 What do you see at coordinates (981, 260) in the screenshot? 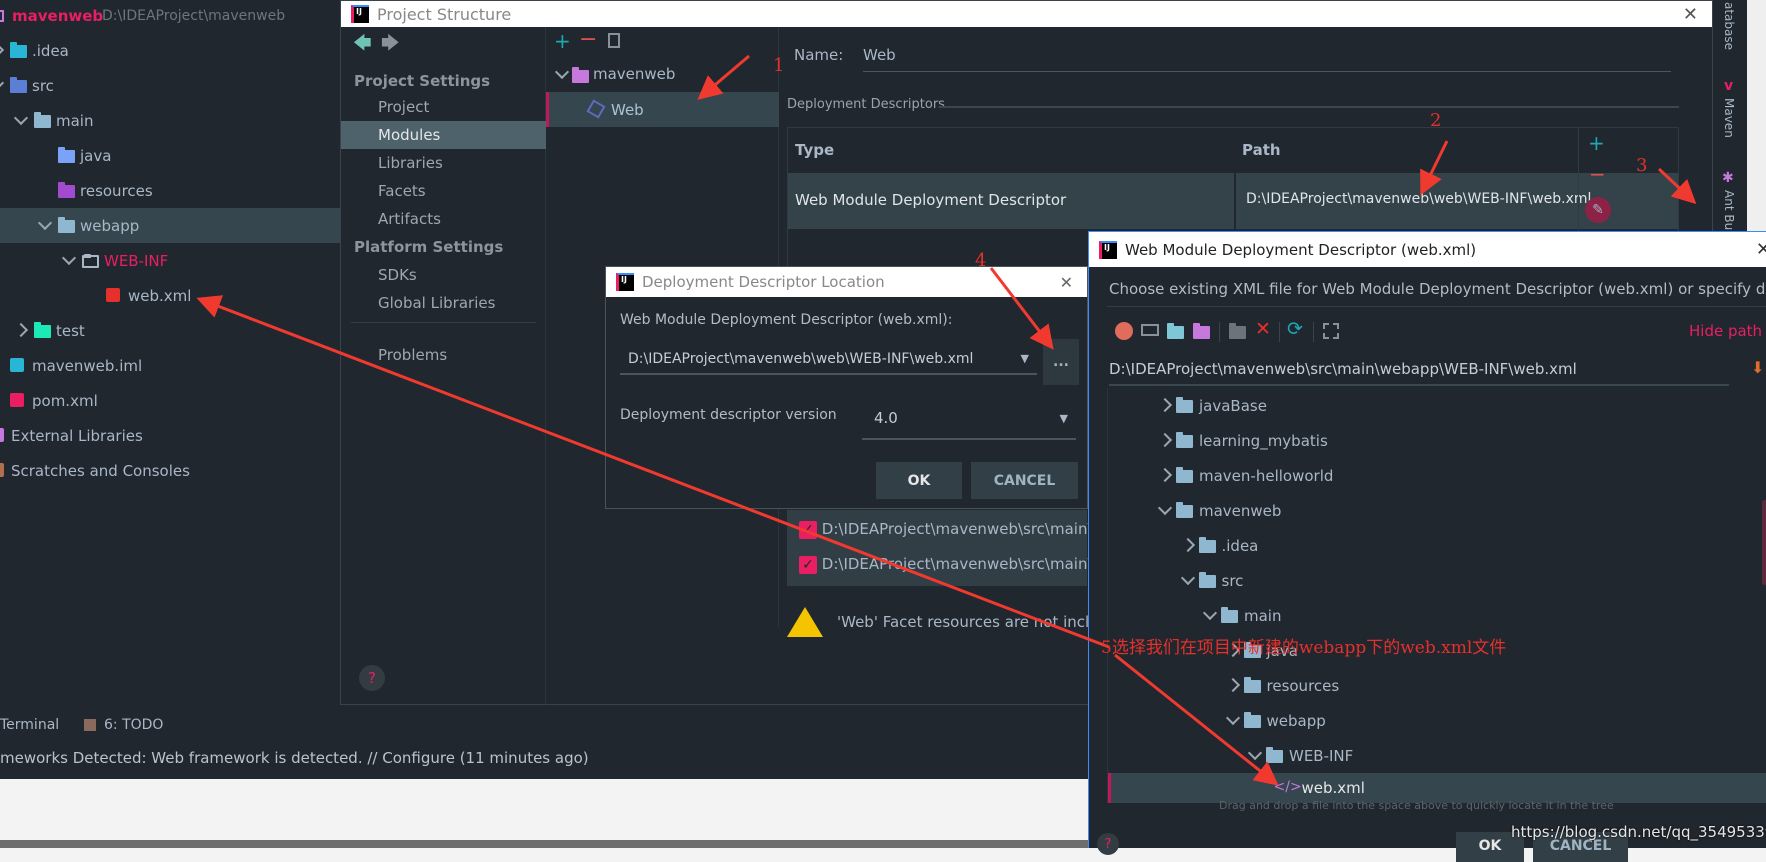
I see `step-label-4: 4` at bounding box center [981, 260].